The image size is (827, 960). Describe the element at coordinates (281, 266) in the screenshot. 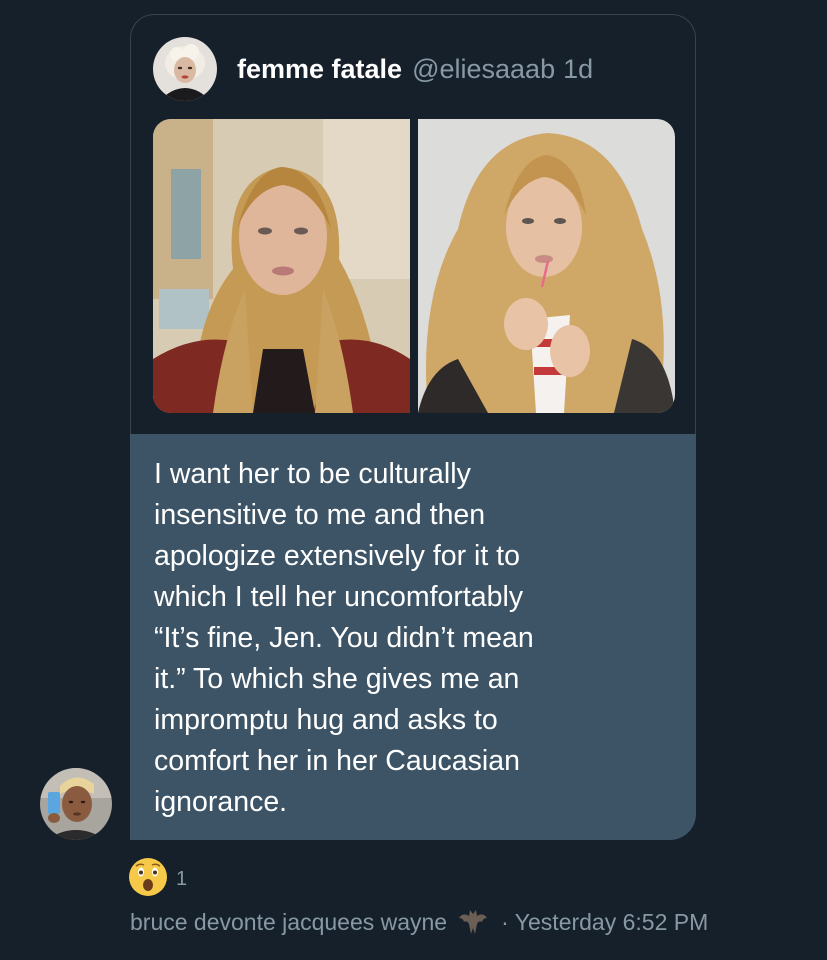

I see `photo-left` at that location.